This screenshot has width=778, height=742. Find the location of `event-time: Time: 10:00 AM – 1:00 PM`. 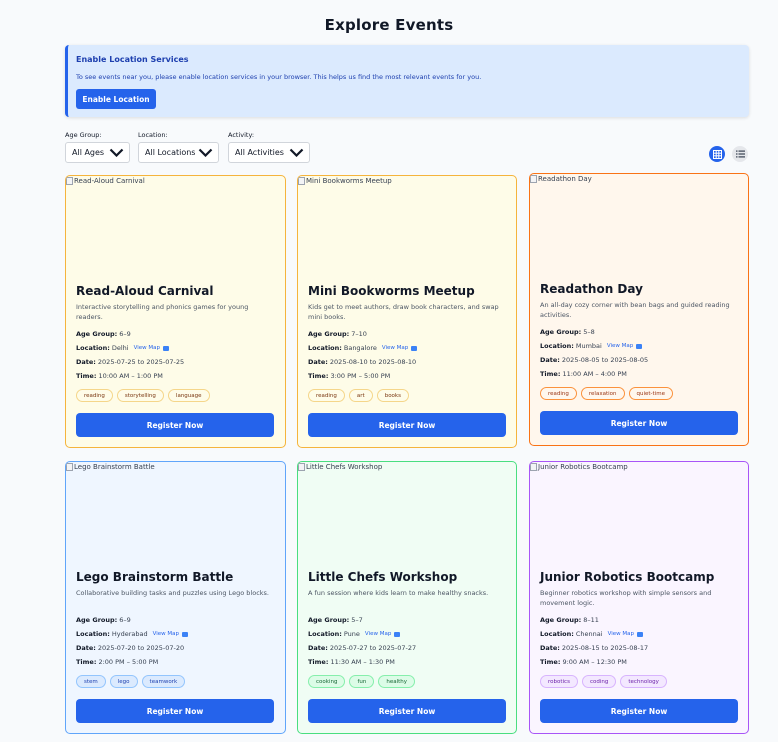

event-time: Time: 10:00 AM – 1:00 PM is located at coordinates (119, 376).